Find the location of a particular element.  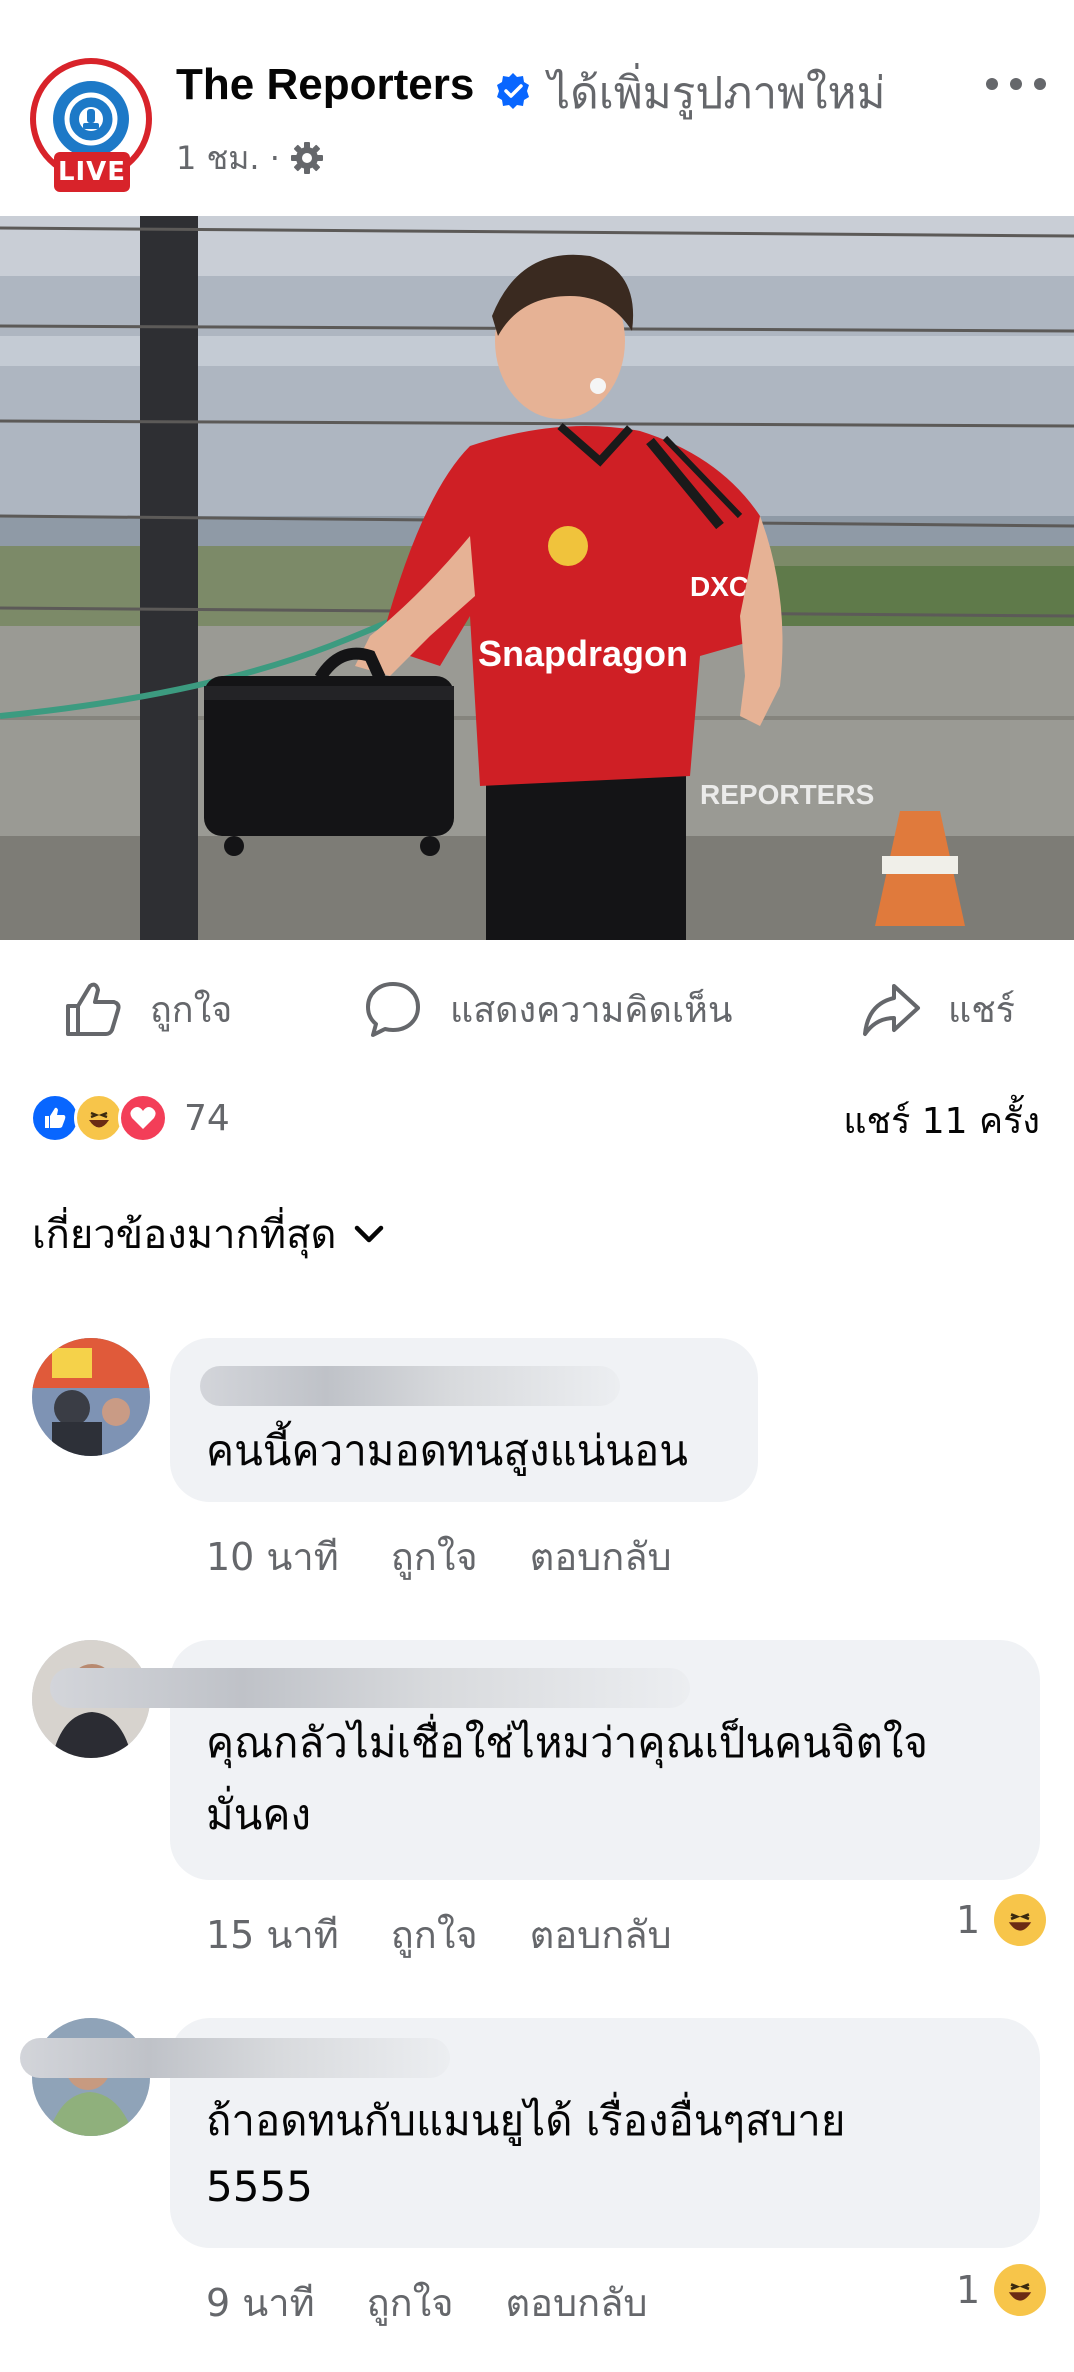

post-action-text: ได้เพิ่มรูปภาพใหม่ is located at coordinates (717, 93).